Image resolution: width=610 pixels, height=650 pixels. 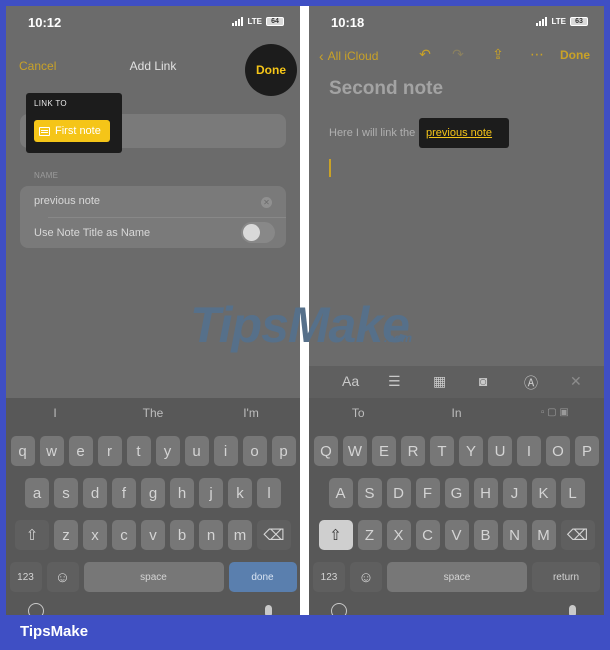 What do you see at coordinates (398, 535) in the screenshot?
I see `key: X` at bounding box center [398, 535].